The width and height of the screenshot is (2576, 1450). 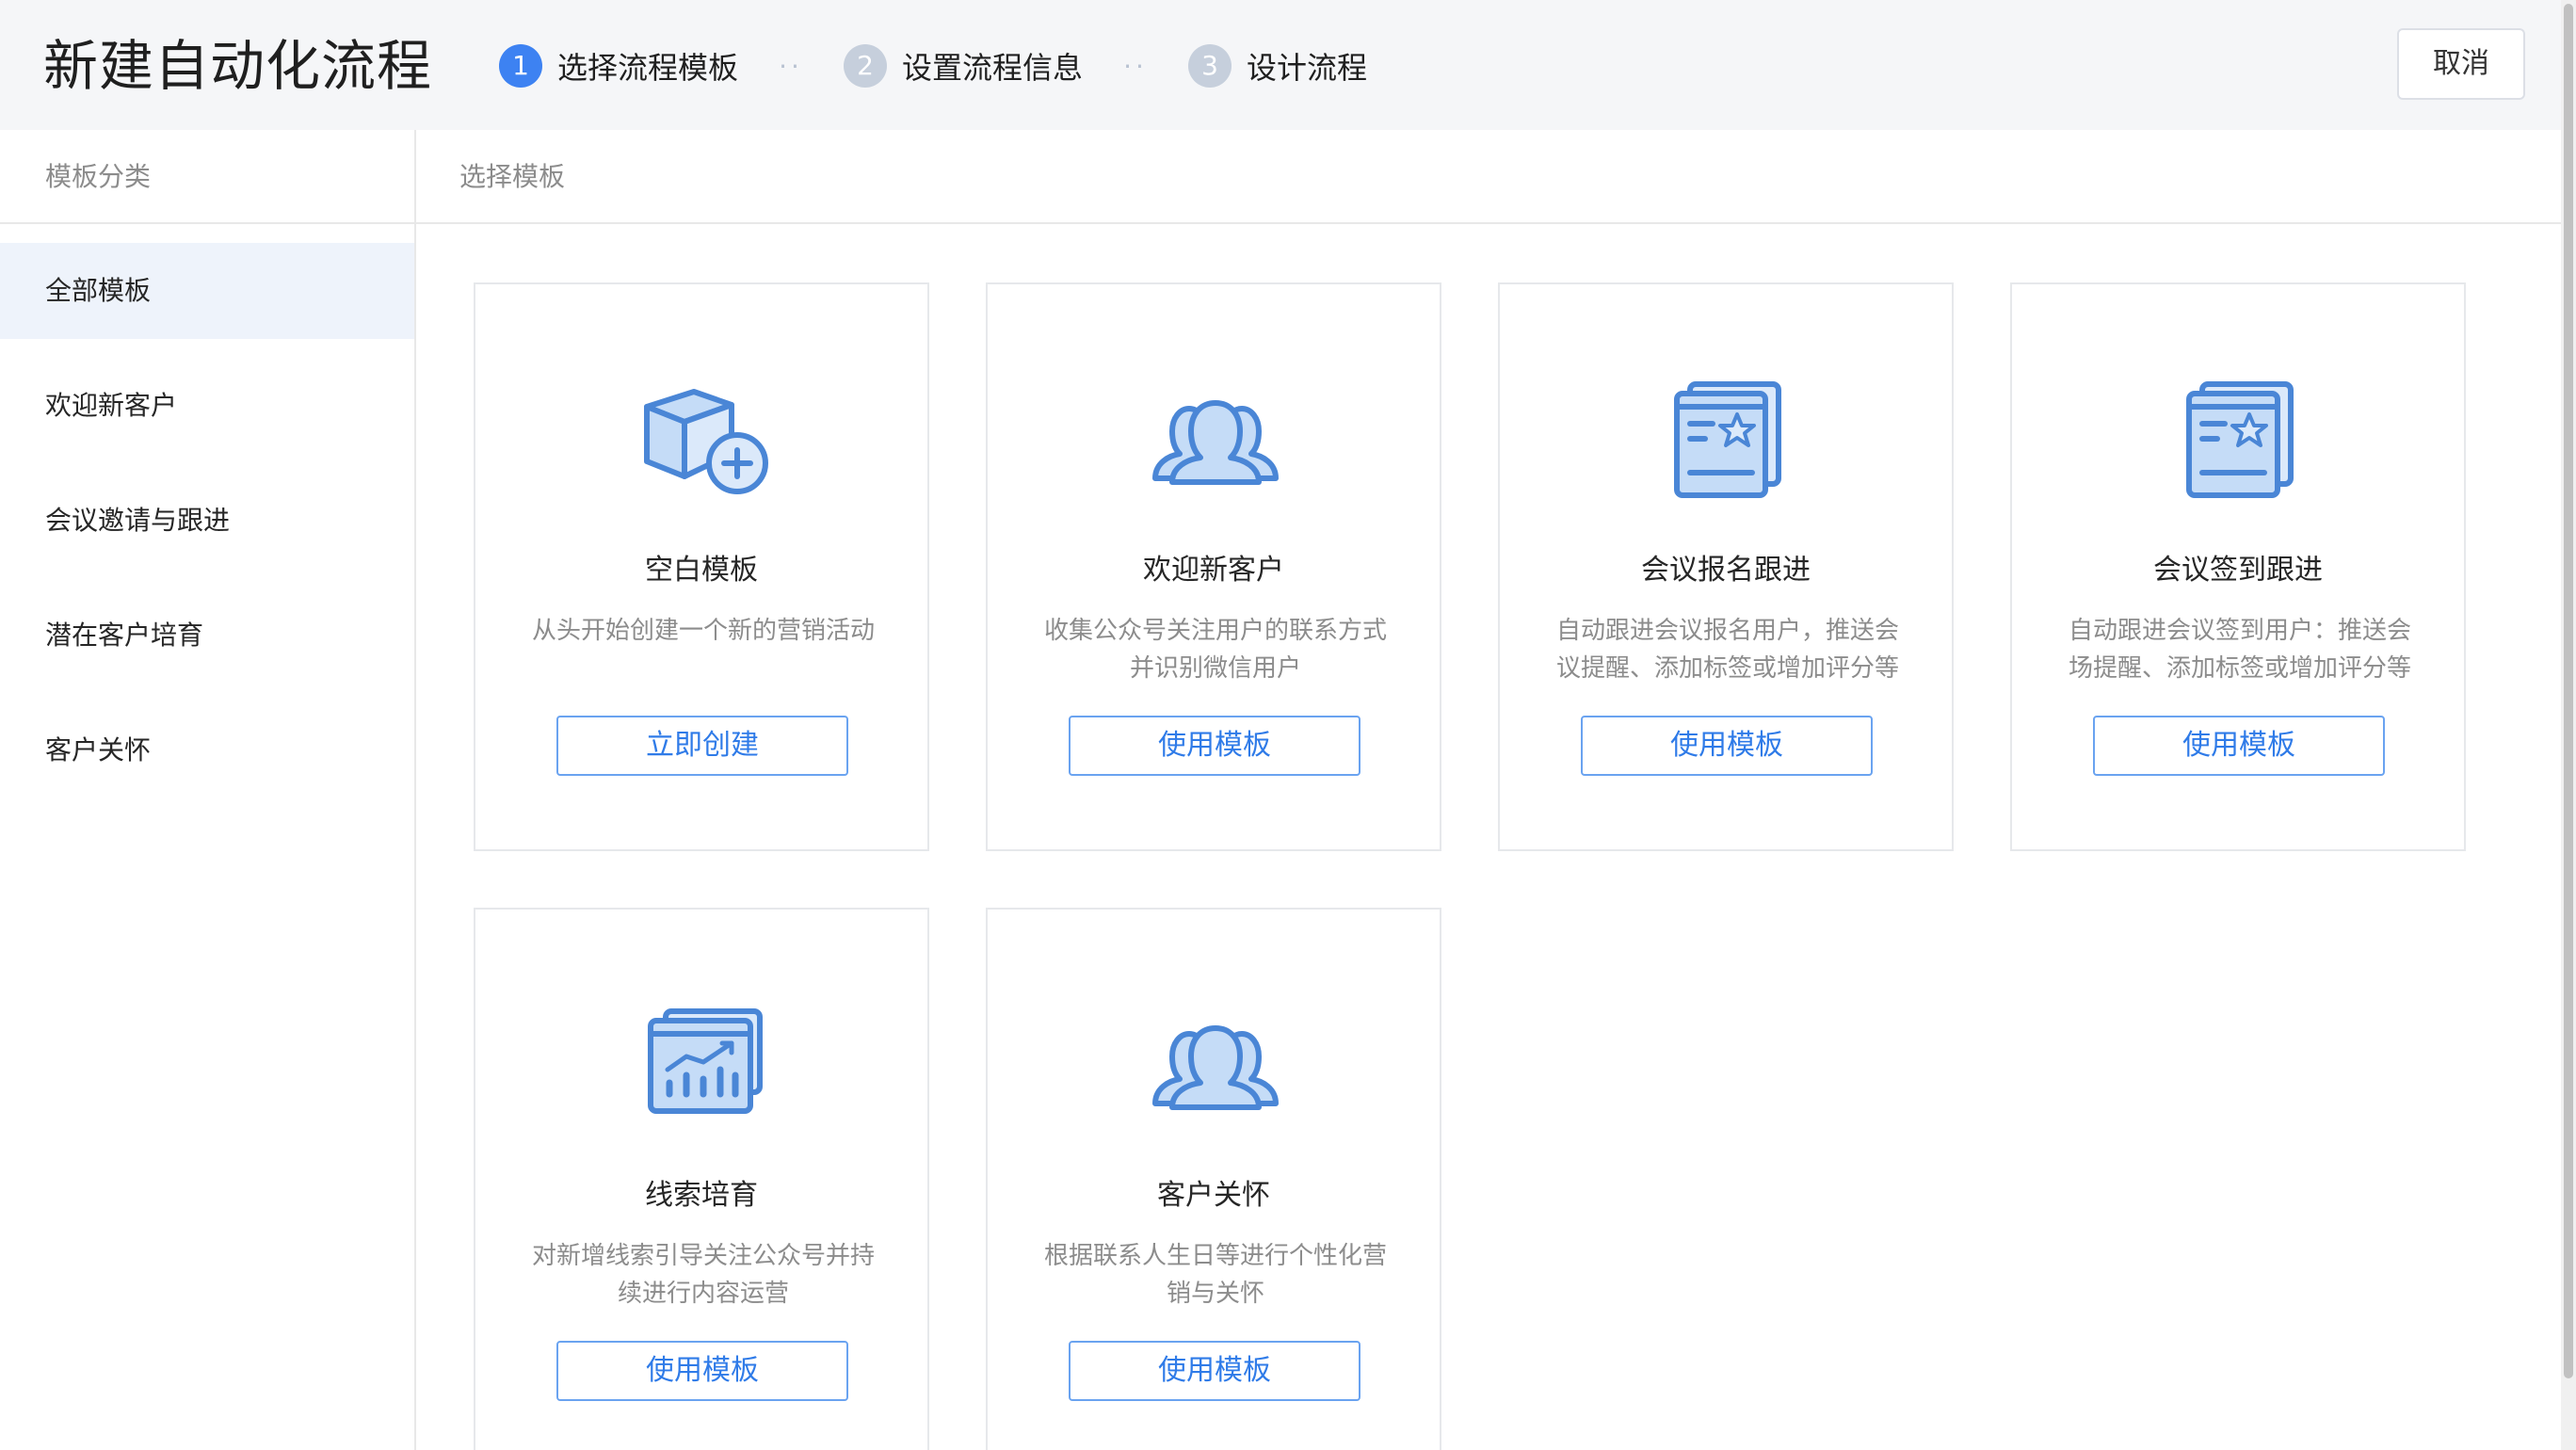 What do you see at coordinates (702, 746) in the screenshot?
I see `create-now-button: 立即创建` at bounding box center [702, 746].